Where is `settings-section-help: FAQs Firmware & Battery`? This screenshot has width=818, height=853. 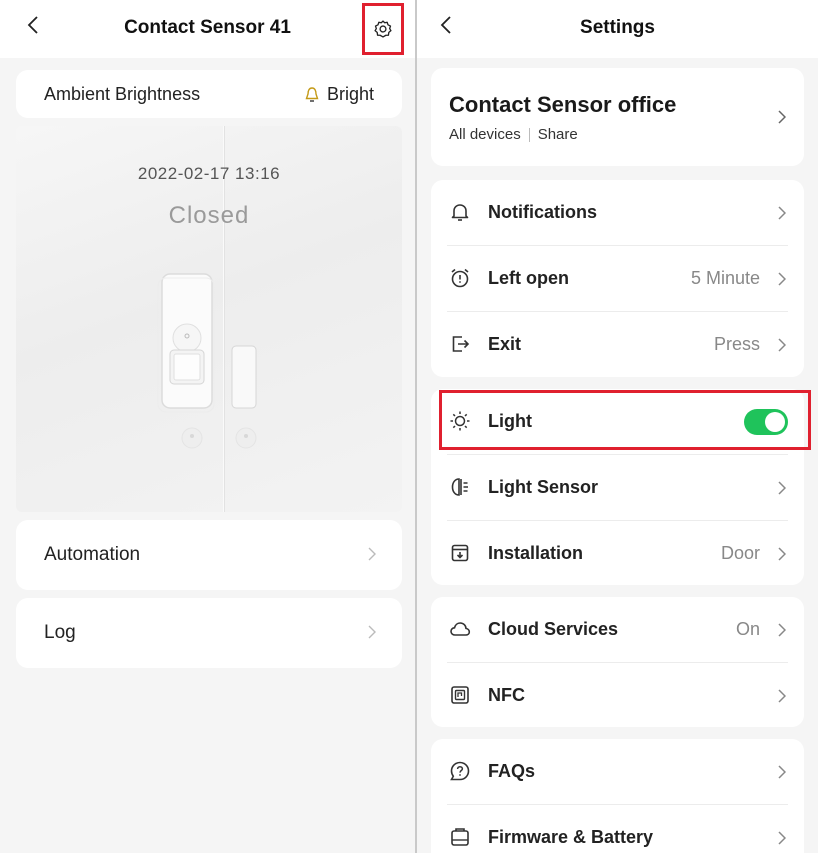
settings-section-help: FAQs Firmware & Battery is located at coordinates (617, 796).